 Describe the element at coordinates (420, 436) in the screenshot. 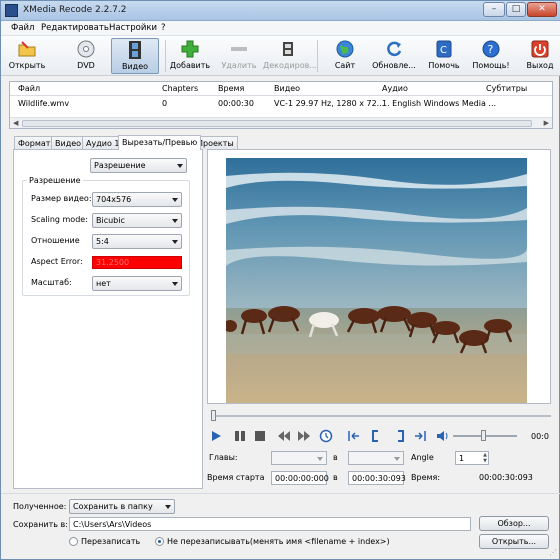

I see `go-to-end-icon` at that location.